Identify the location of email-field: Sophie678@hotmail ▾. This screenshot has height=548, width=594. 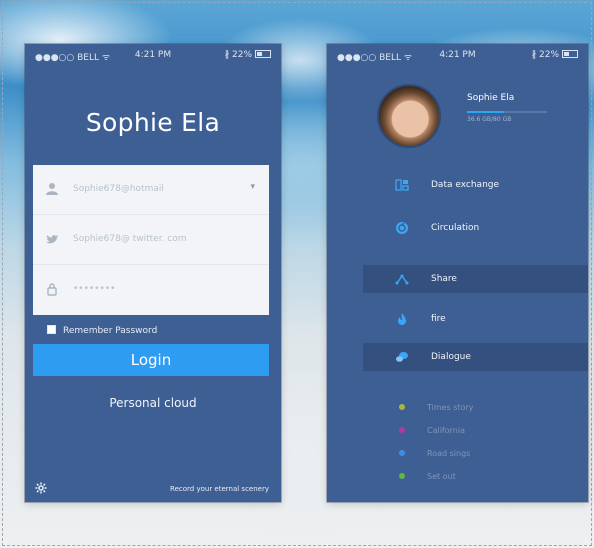
(151, 190).